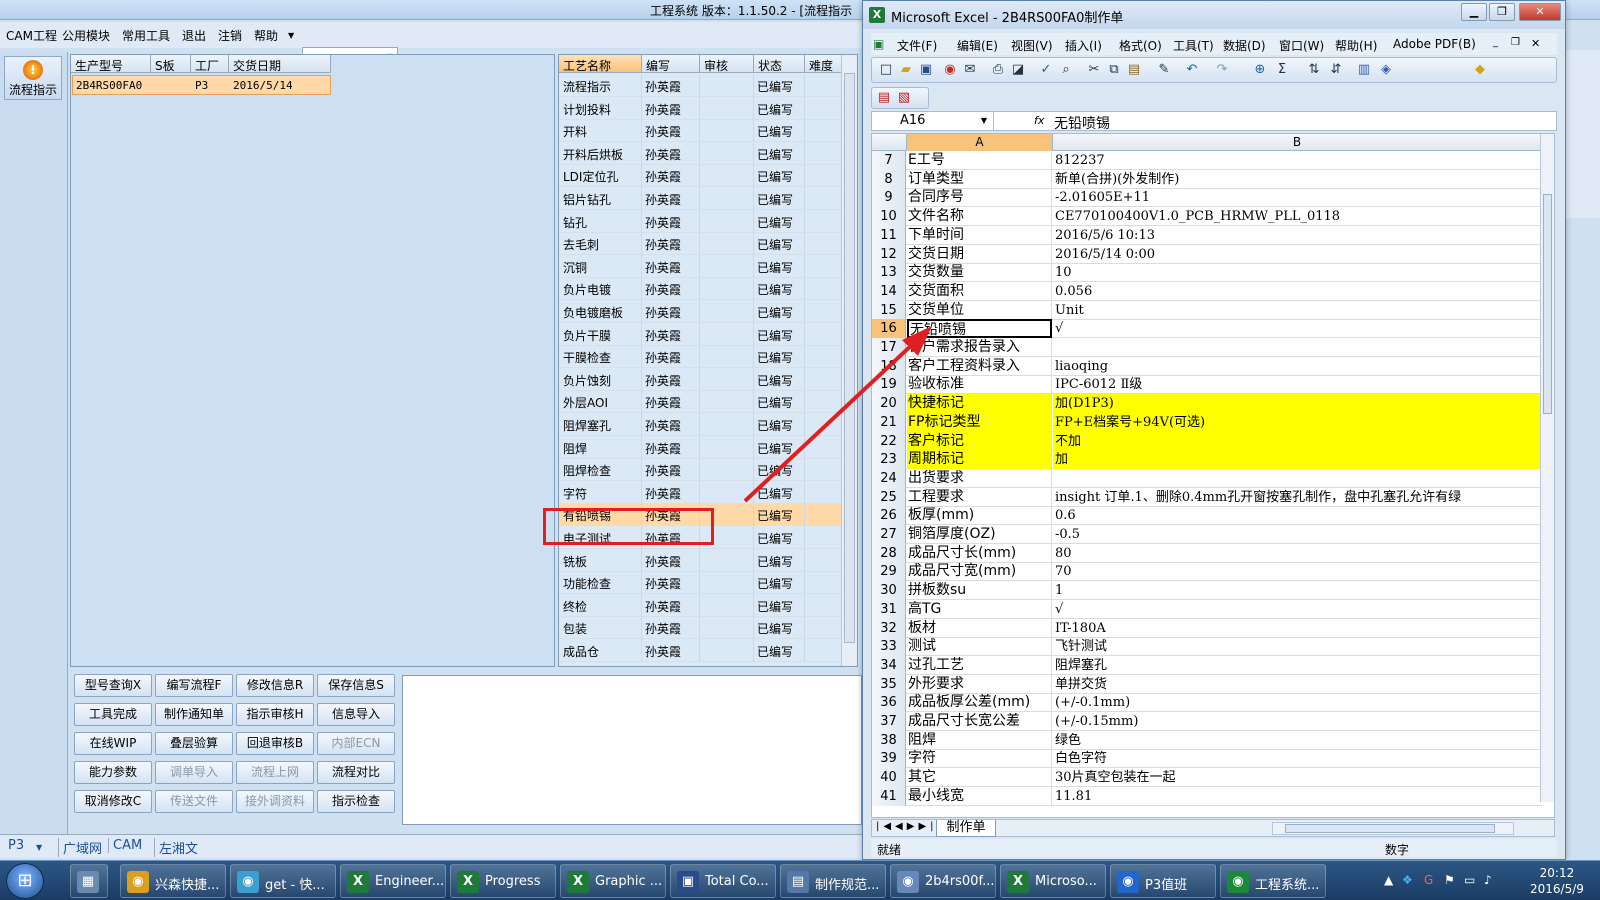 Image resolution: width=1600 pixels, height=900 pixels. Describe the element at coordinates (1297, 534) in the screenshot. I see `cell-b: -0.5` at that location.